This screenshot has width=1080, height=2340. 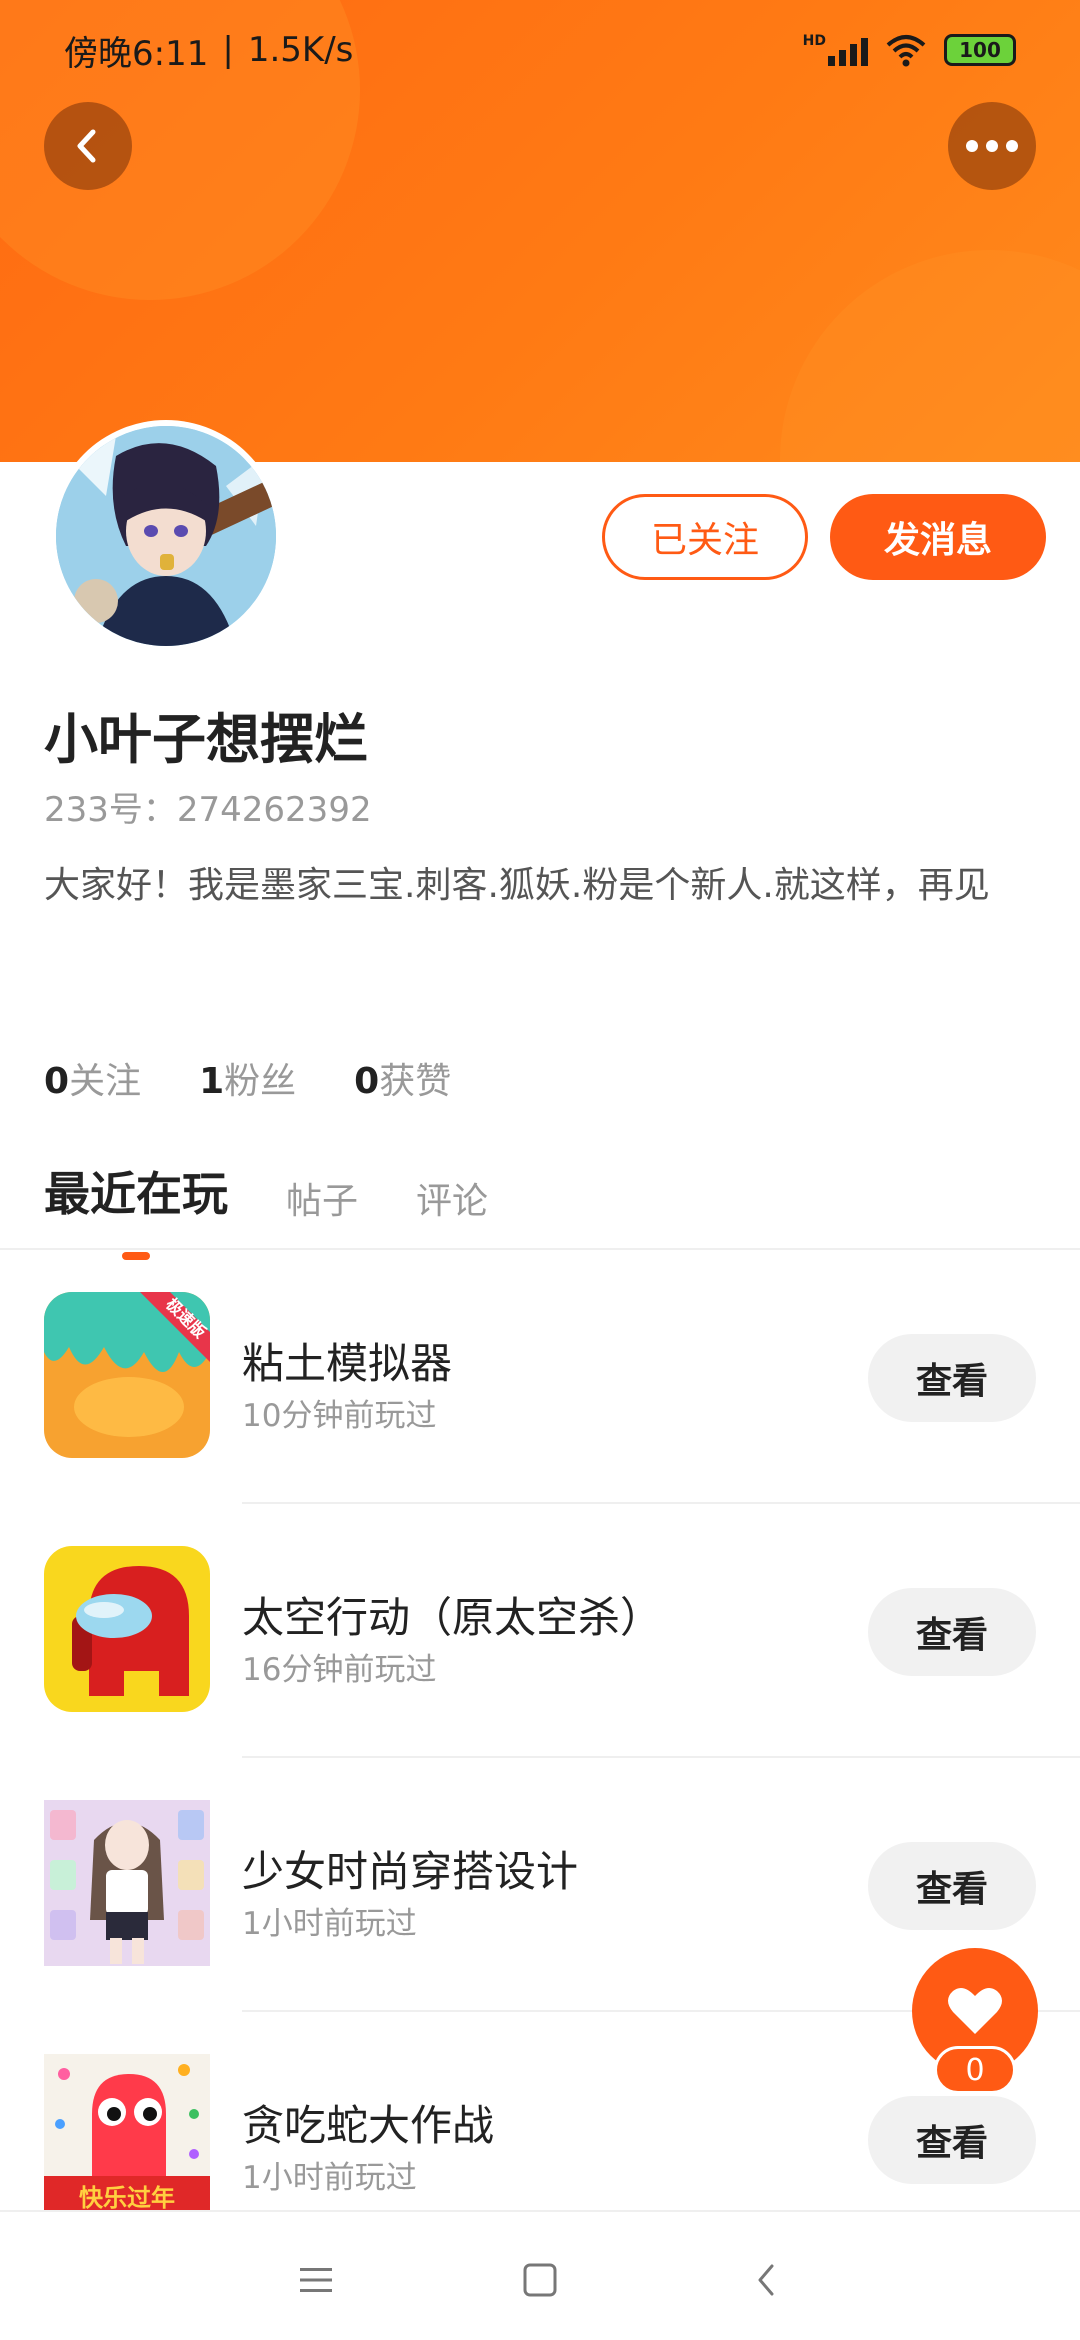 What do you see at coordinates (835, 50) in the screenshot?
I see `signal-icon: HD` at bounding box center [835, 50].